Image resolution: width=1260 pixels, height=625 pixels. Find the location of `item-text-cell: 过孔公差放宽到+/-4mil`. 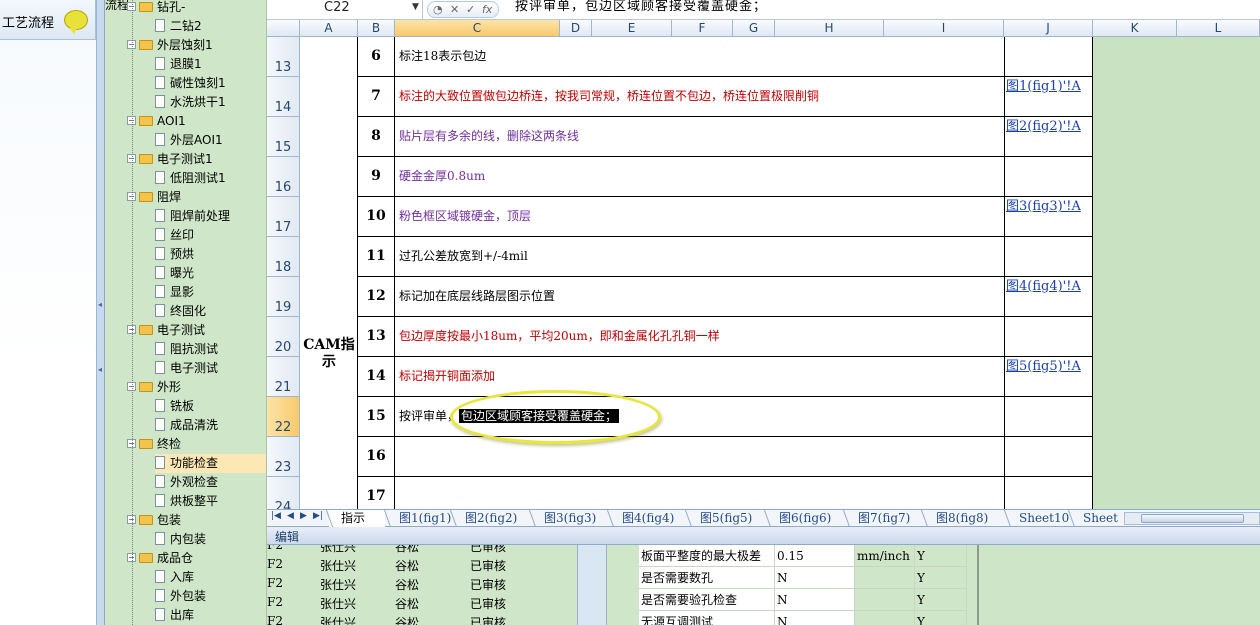

item-text-cell: 过孔公差放宽到+/-4mil is located at coordinates (700, 257).